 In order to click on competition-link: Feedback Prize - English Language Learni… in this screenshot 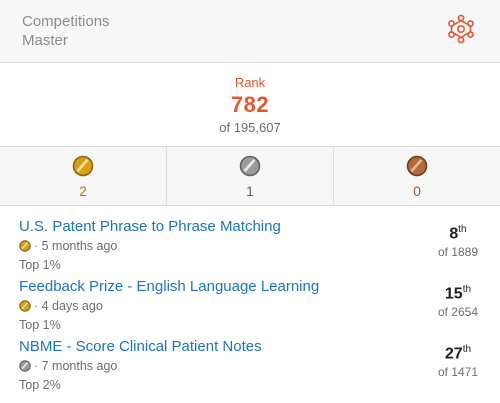, I will do `click(259, 287)`.